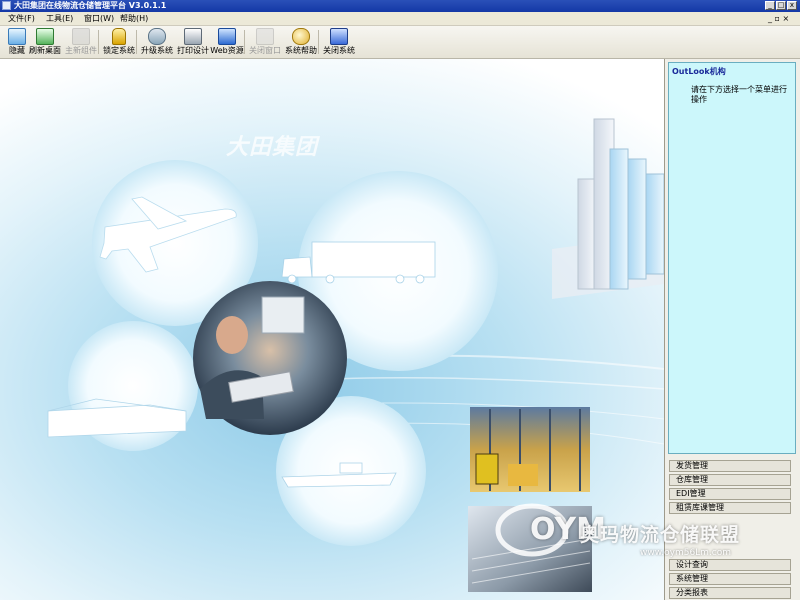  I want to click on minimize-button: _, so click(770, 5).